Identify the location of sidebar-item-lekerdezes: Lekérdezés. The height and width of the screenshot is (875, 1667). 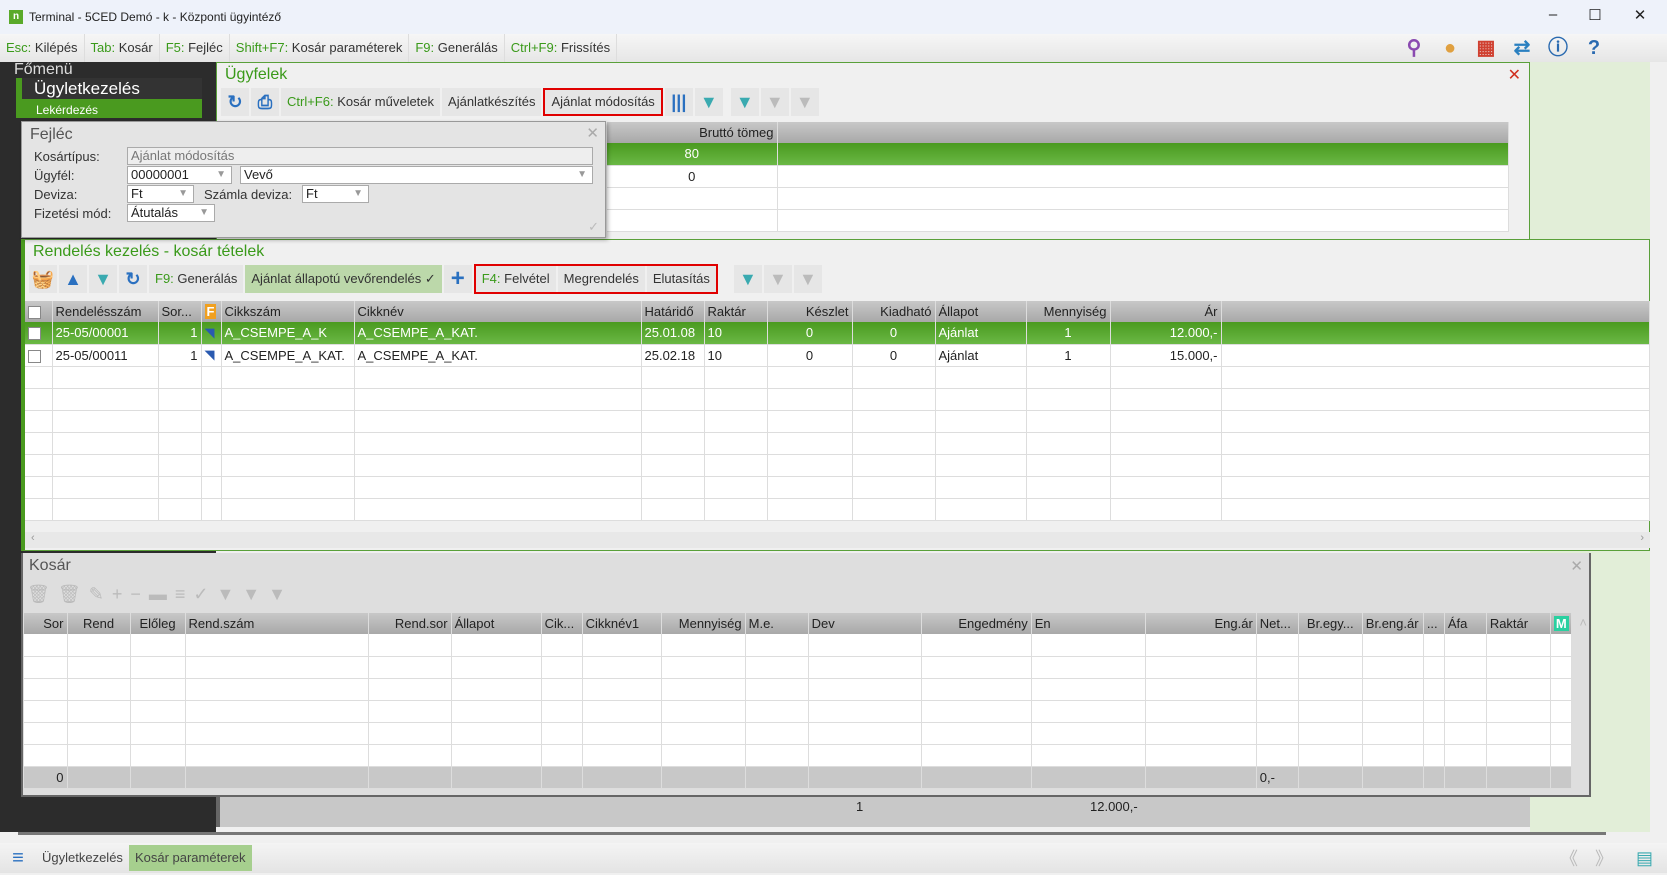
(109, 110).